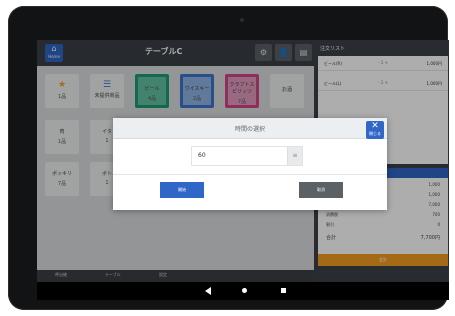 This screenshot has height=316, width=455. I want to click on dialog-title: 時間の選択, so click(249, 129).